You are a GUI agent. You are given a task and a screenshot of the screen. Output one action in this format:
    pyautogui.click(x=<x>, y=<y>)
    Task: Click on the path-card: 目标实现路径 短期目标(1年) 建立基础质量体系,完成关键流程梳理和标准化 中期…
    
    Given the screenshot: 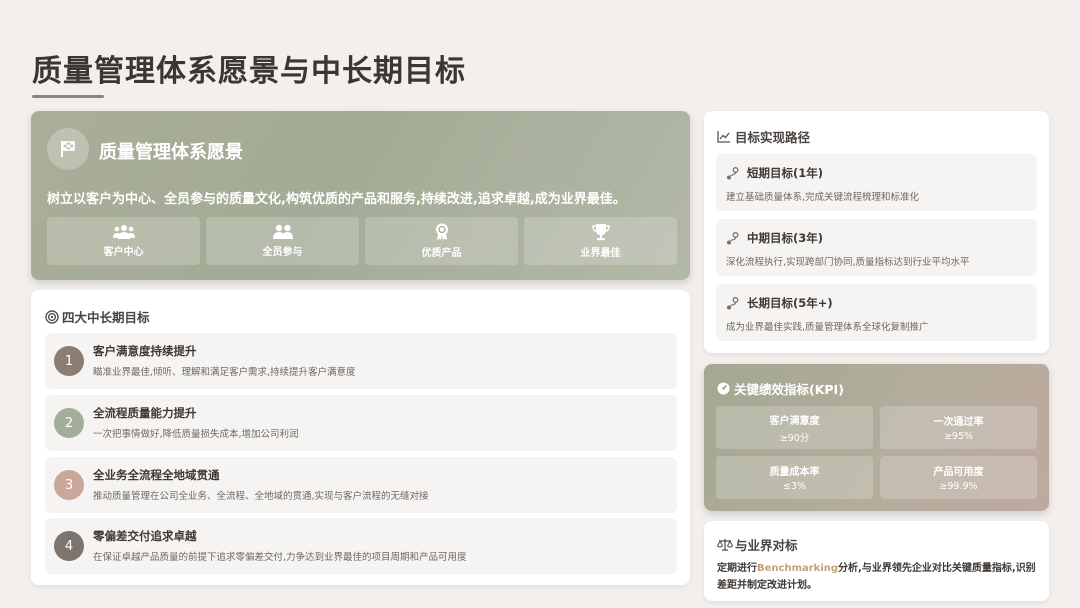 What is the action you would take?
    pyautogui.click(x=876, y=232)
    